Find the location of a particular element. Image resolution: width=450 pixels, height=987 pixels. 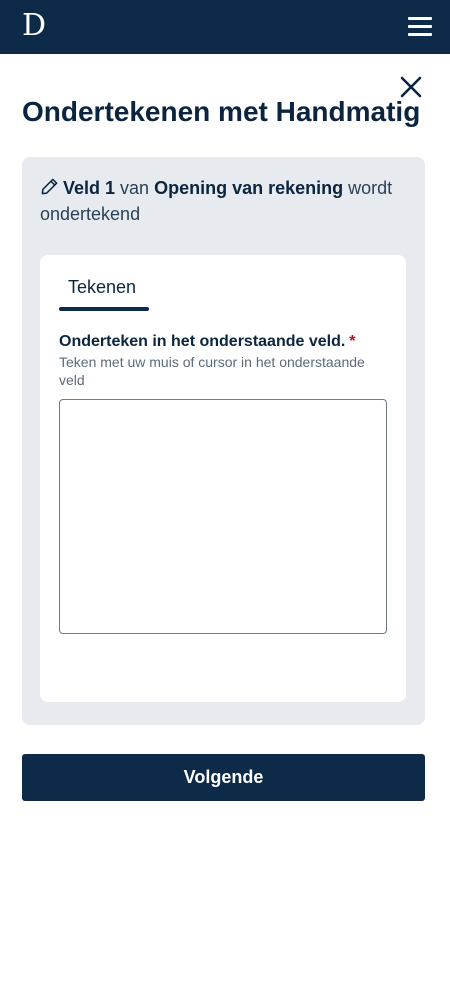

next-button: Volgende is located at coordinates (223, 777).